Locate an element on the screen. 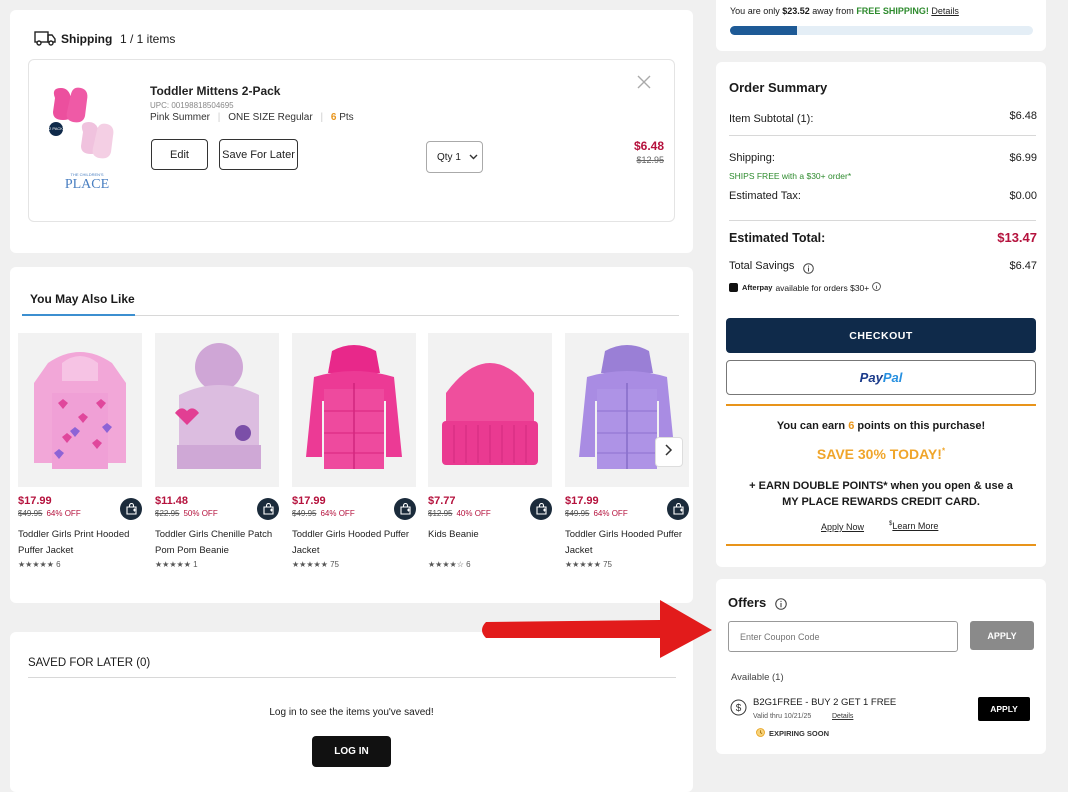 The width and height of the screenshot is (1068, 792). pink-puffer-jacket-image is located at coordinates (354, 407).